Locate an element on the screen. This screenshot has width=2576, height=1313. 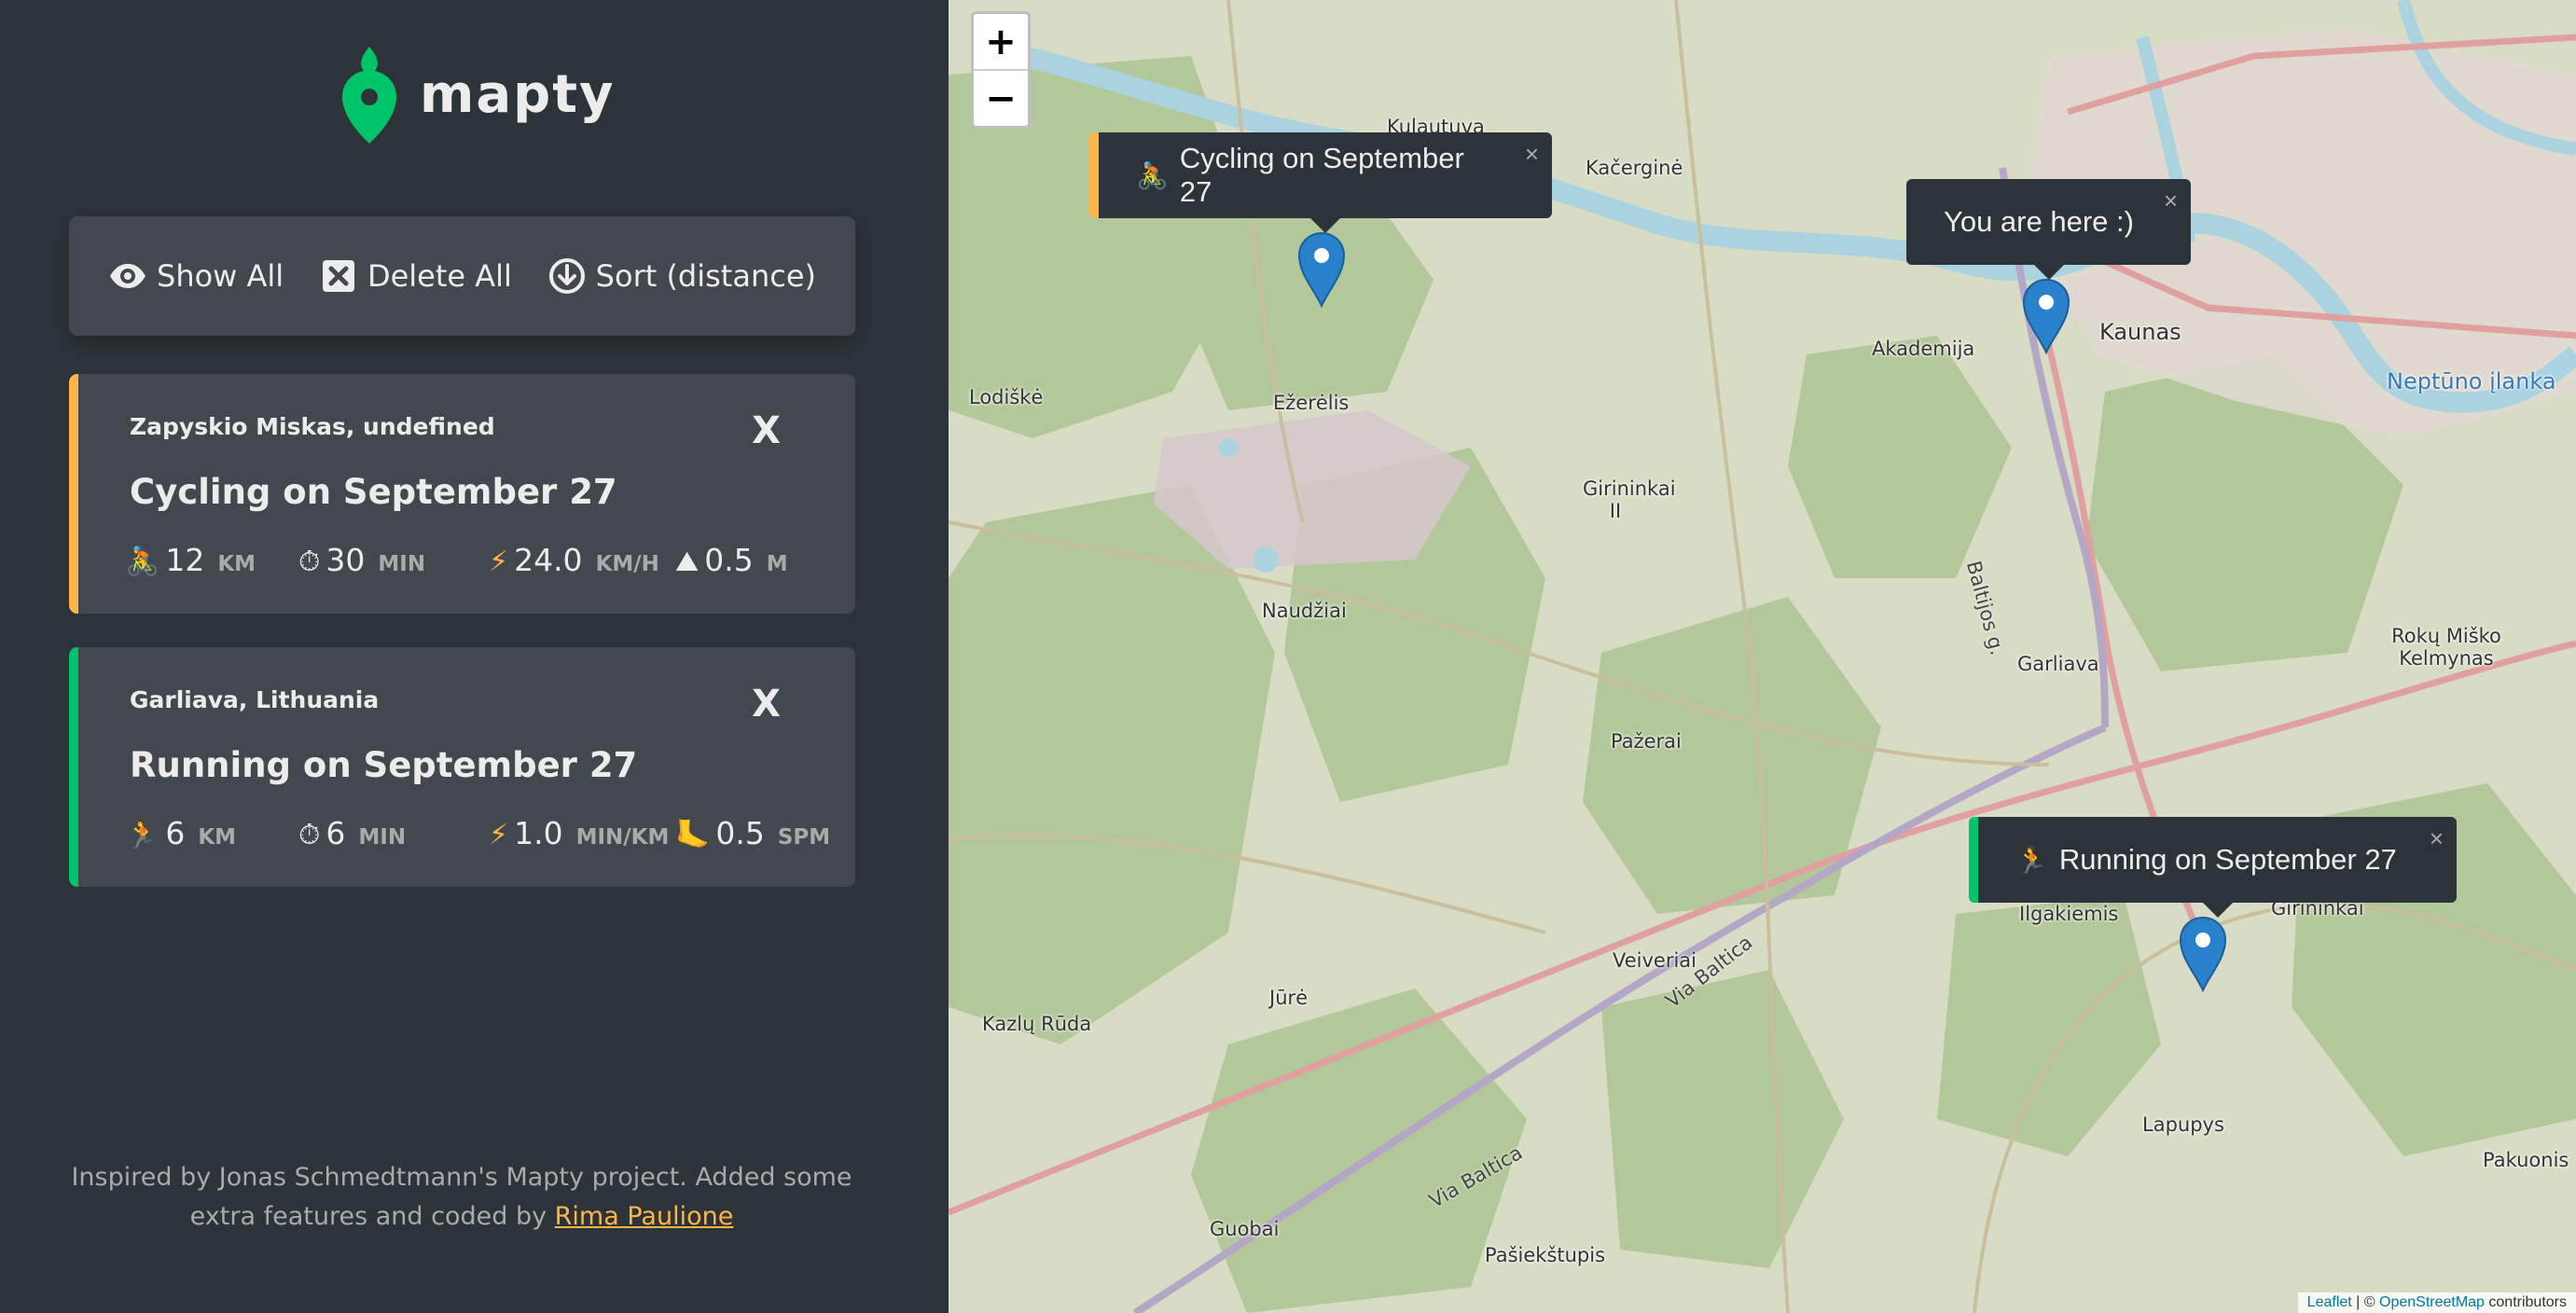
workout-title: Running on September 27 is located at coordinates (384, 765).